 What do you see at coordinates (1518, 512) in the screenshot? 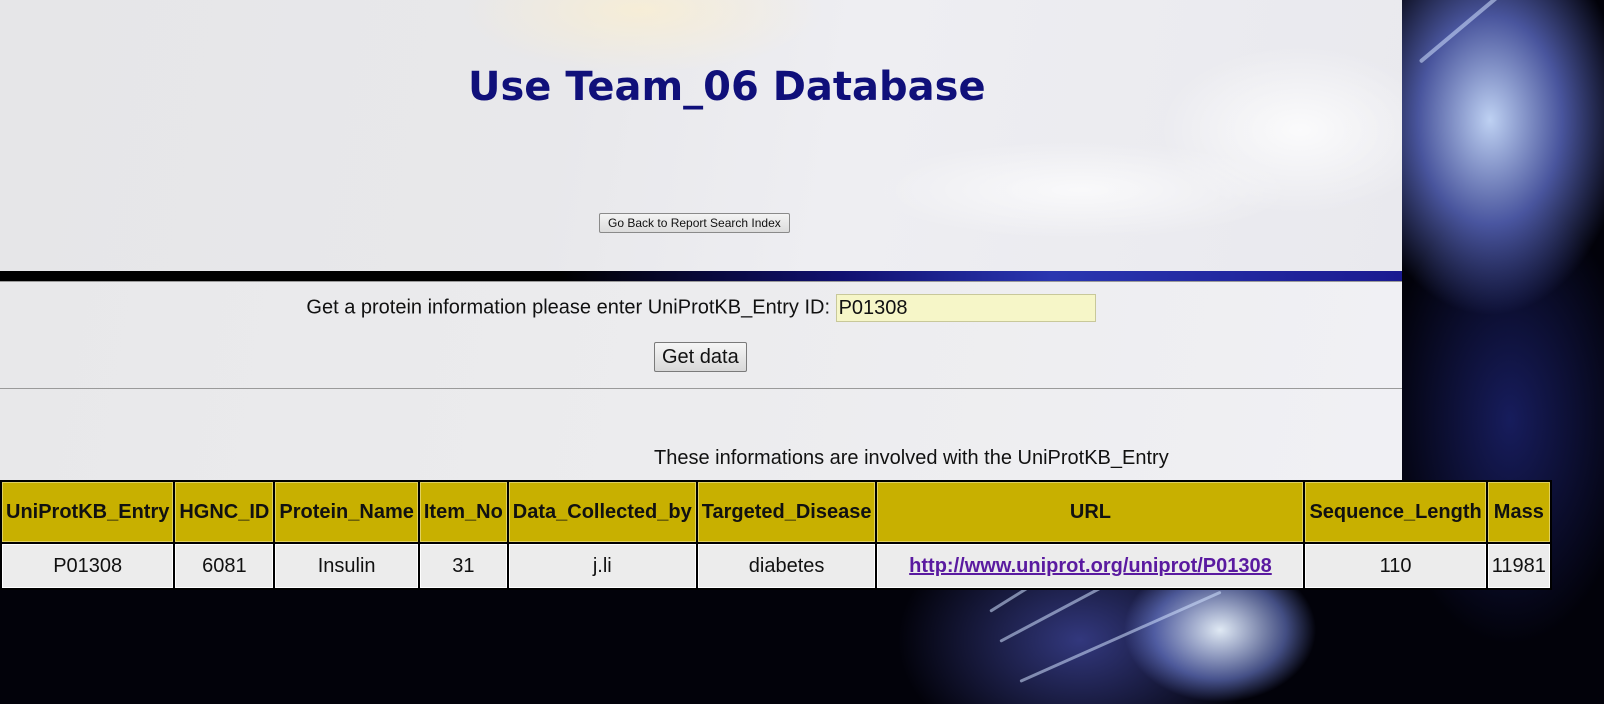
I see `column-header-mass: Mass` at bounding box center [1518, 512].